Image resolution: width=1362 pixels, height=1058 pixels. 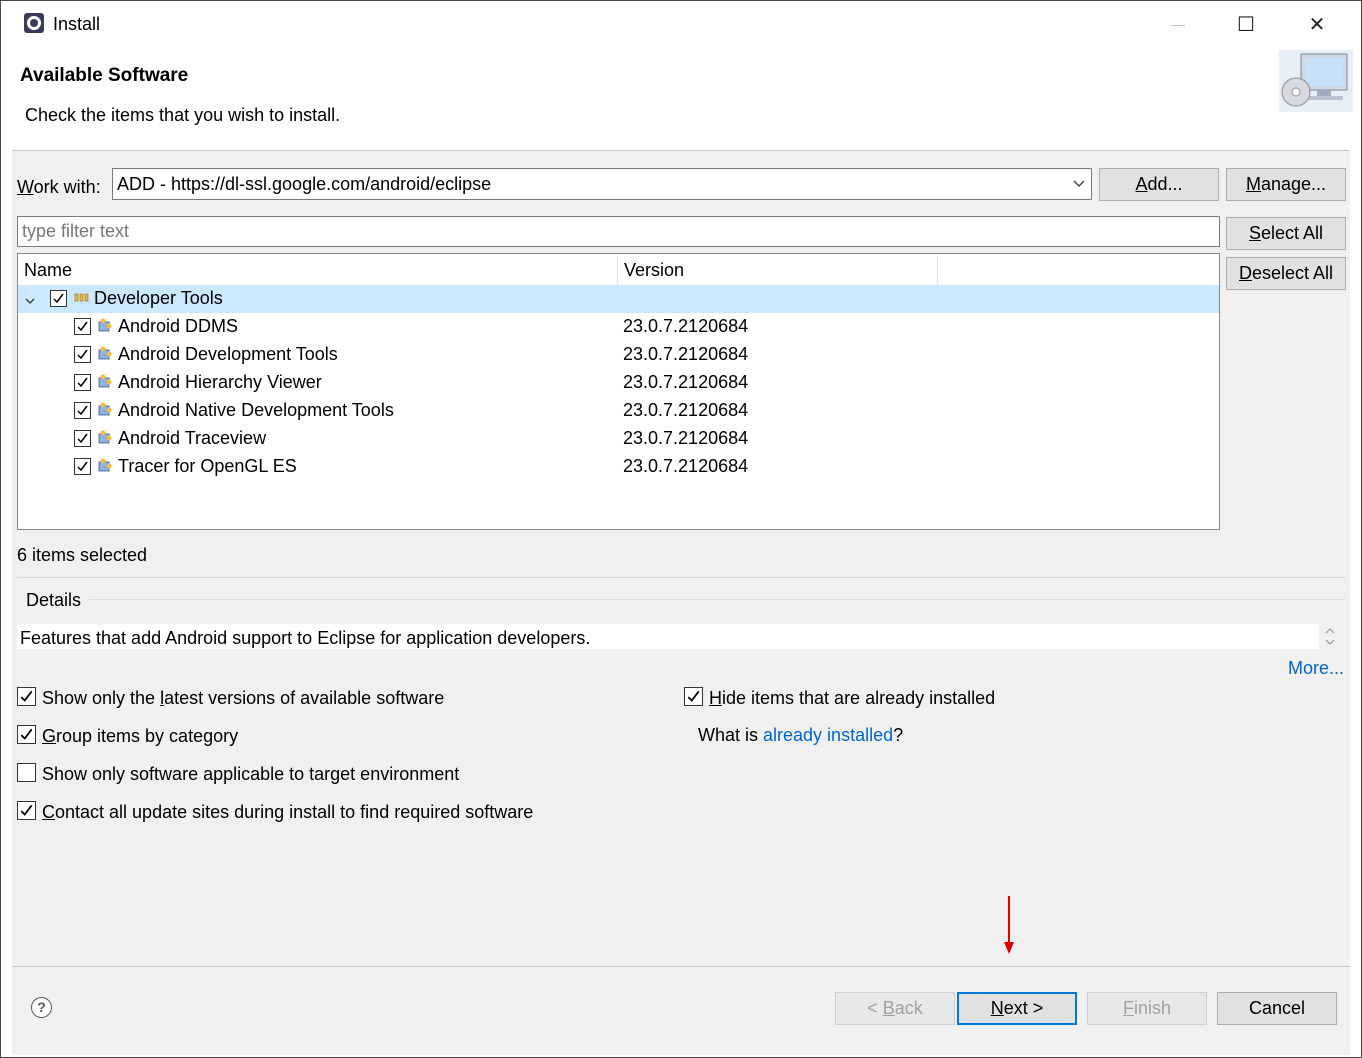 I want to click on window-title: Install, so click(x=77, y=24).